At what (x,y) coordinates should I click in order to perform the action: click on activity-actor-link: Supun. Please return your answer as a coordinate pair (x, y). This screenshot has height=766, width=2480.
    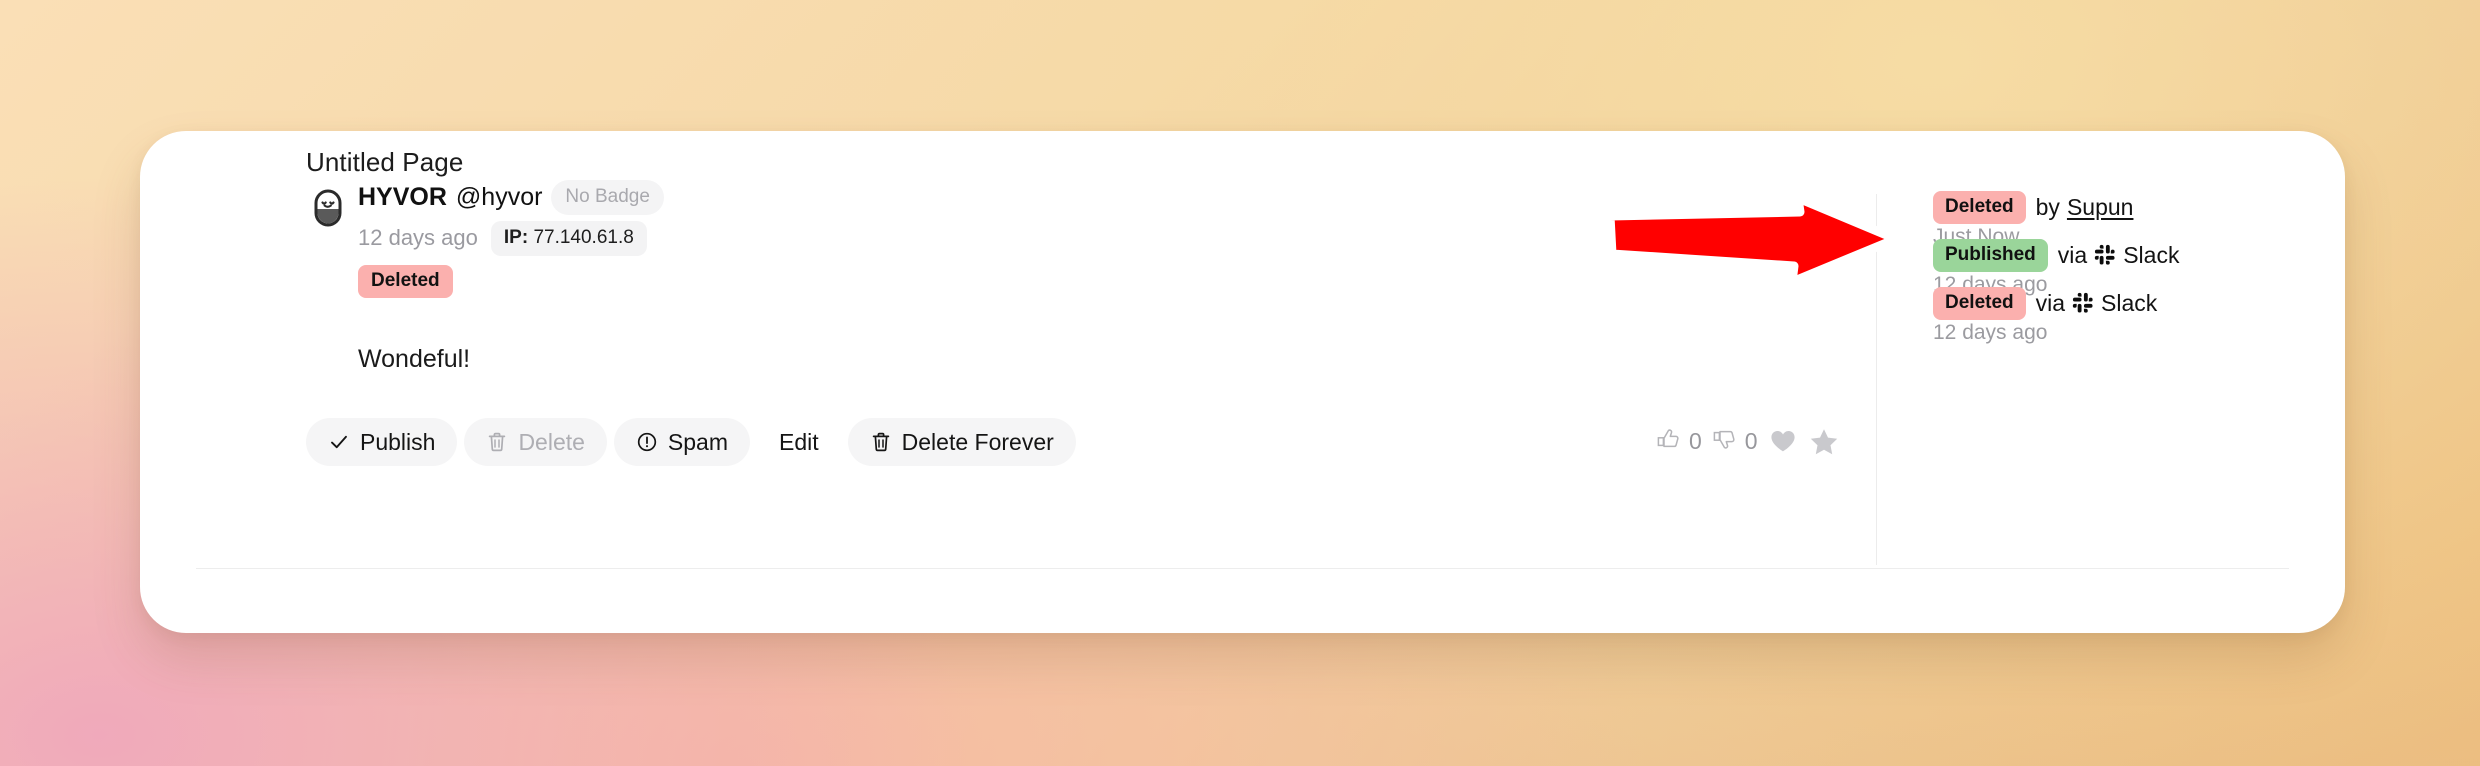
    Looking at the image, I should click on (2100, 207).